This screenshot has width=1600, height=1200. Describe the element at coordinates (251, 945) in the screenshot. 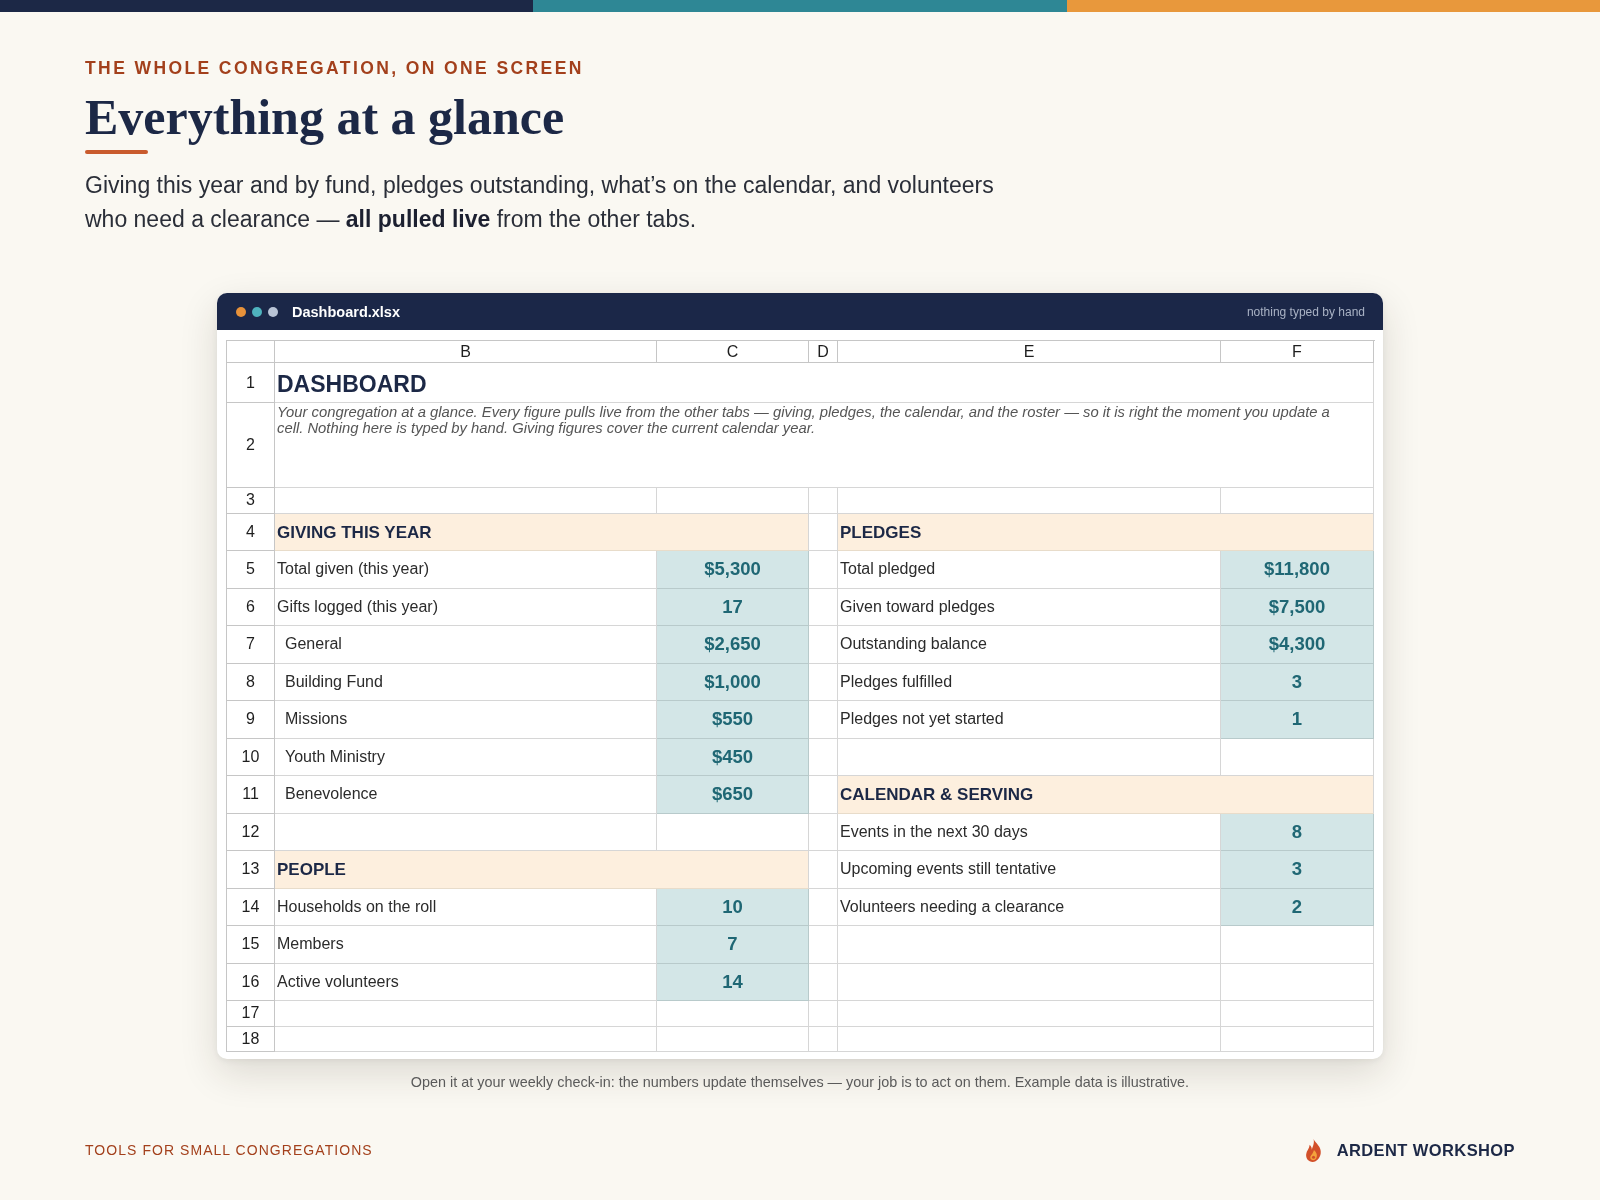

I see `row-number: 15` at that location.